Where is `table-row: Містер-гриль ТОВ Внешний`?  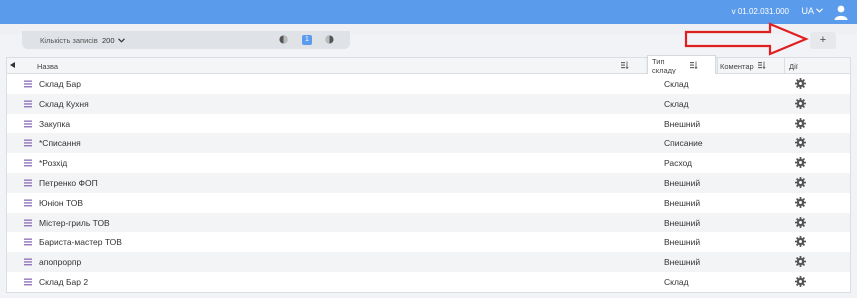 table-row: Містер-гриль ТОВ Внешний is located at coordinates (428, 222).